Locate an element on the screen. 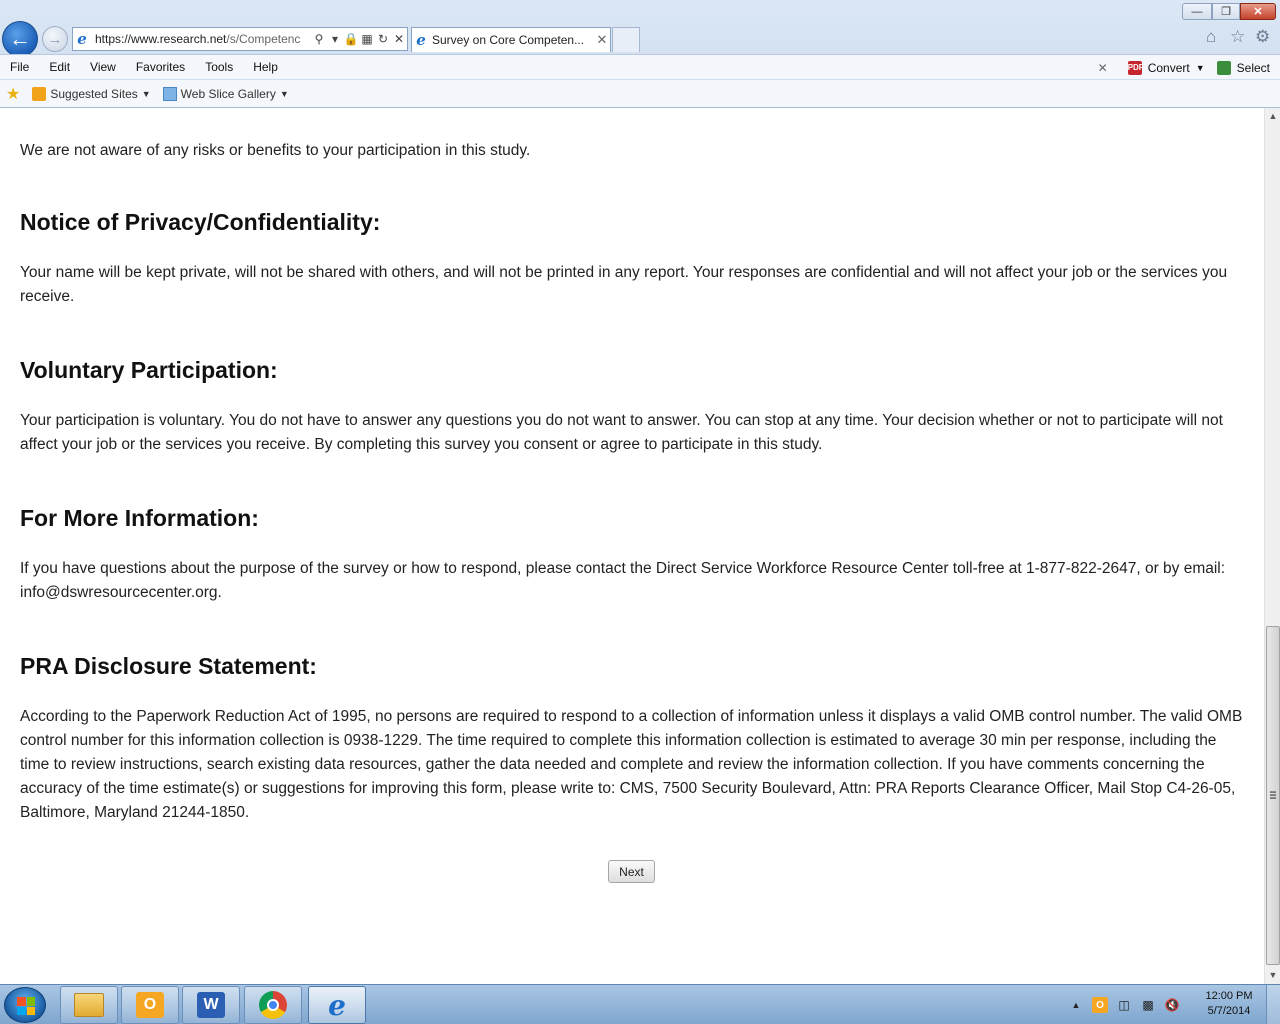 This screenshot has height=1024, width=1280. heading-voluntary: Voluntary Participation: is located at coordinates (149, 370).